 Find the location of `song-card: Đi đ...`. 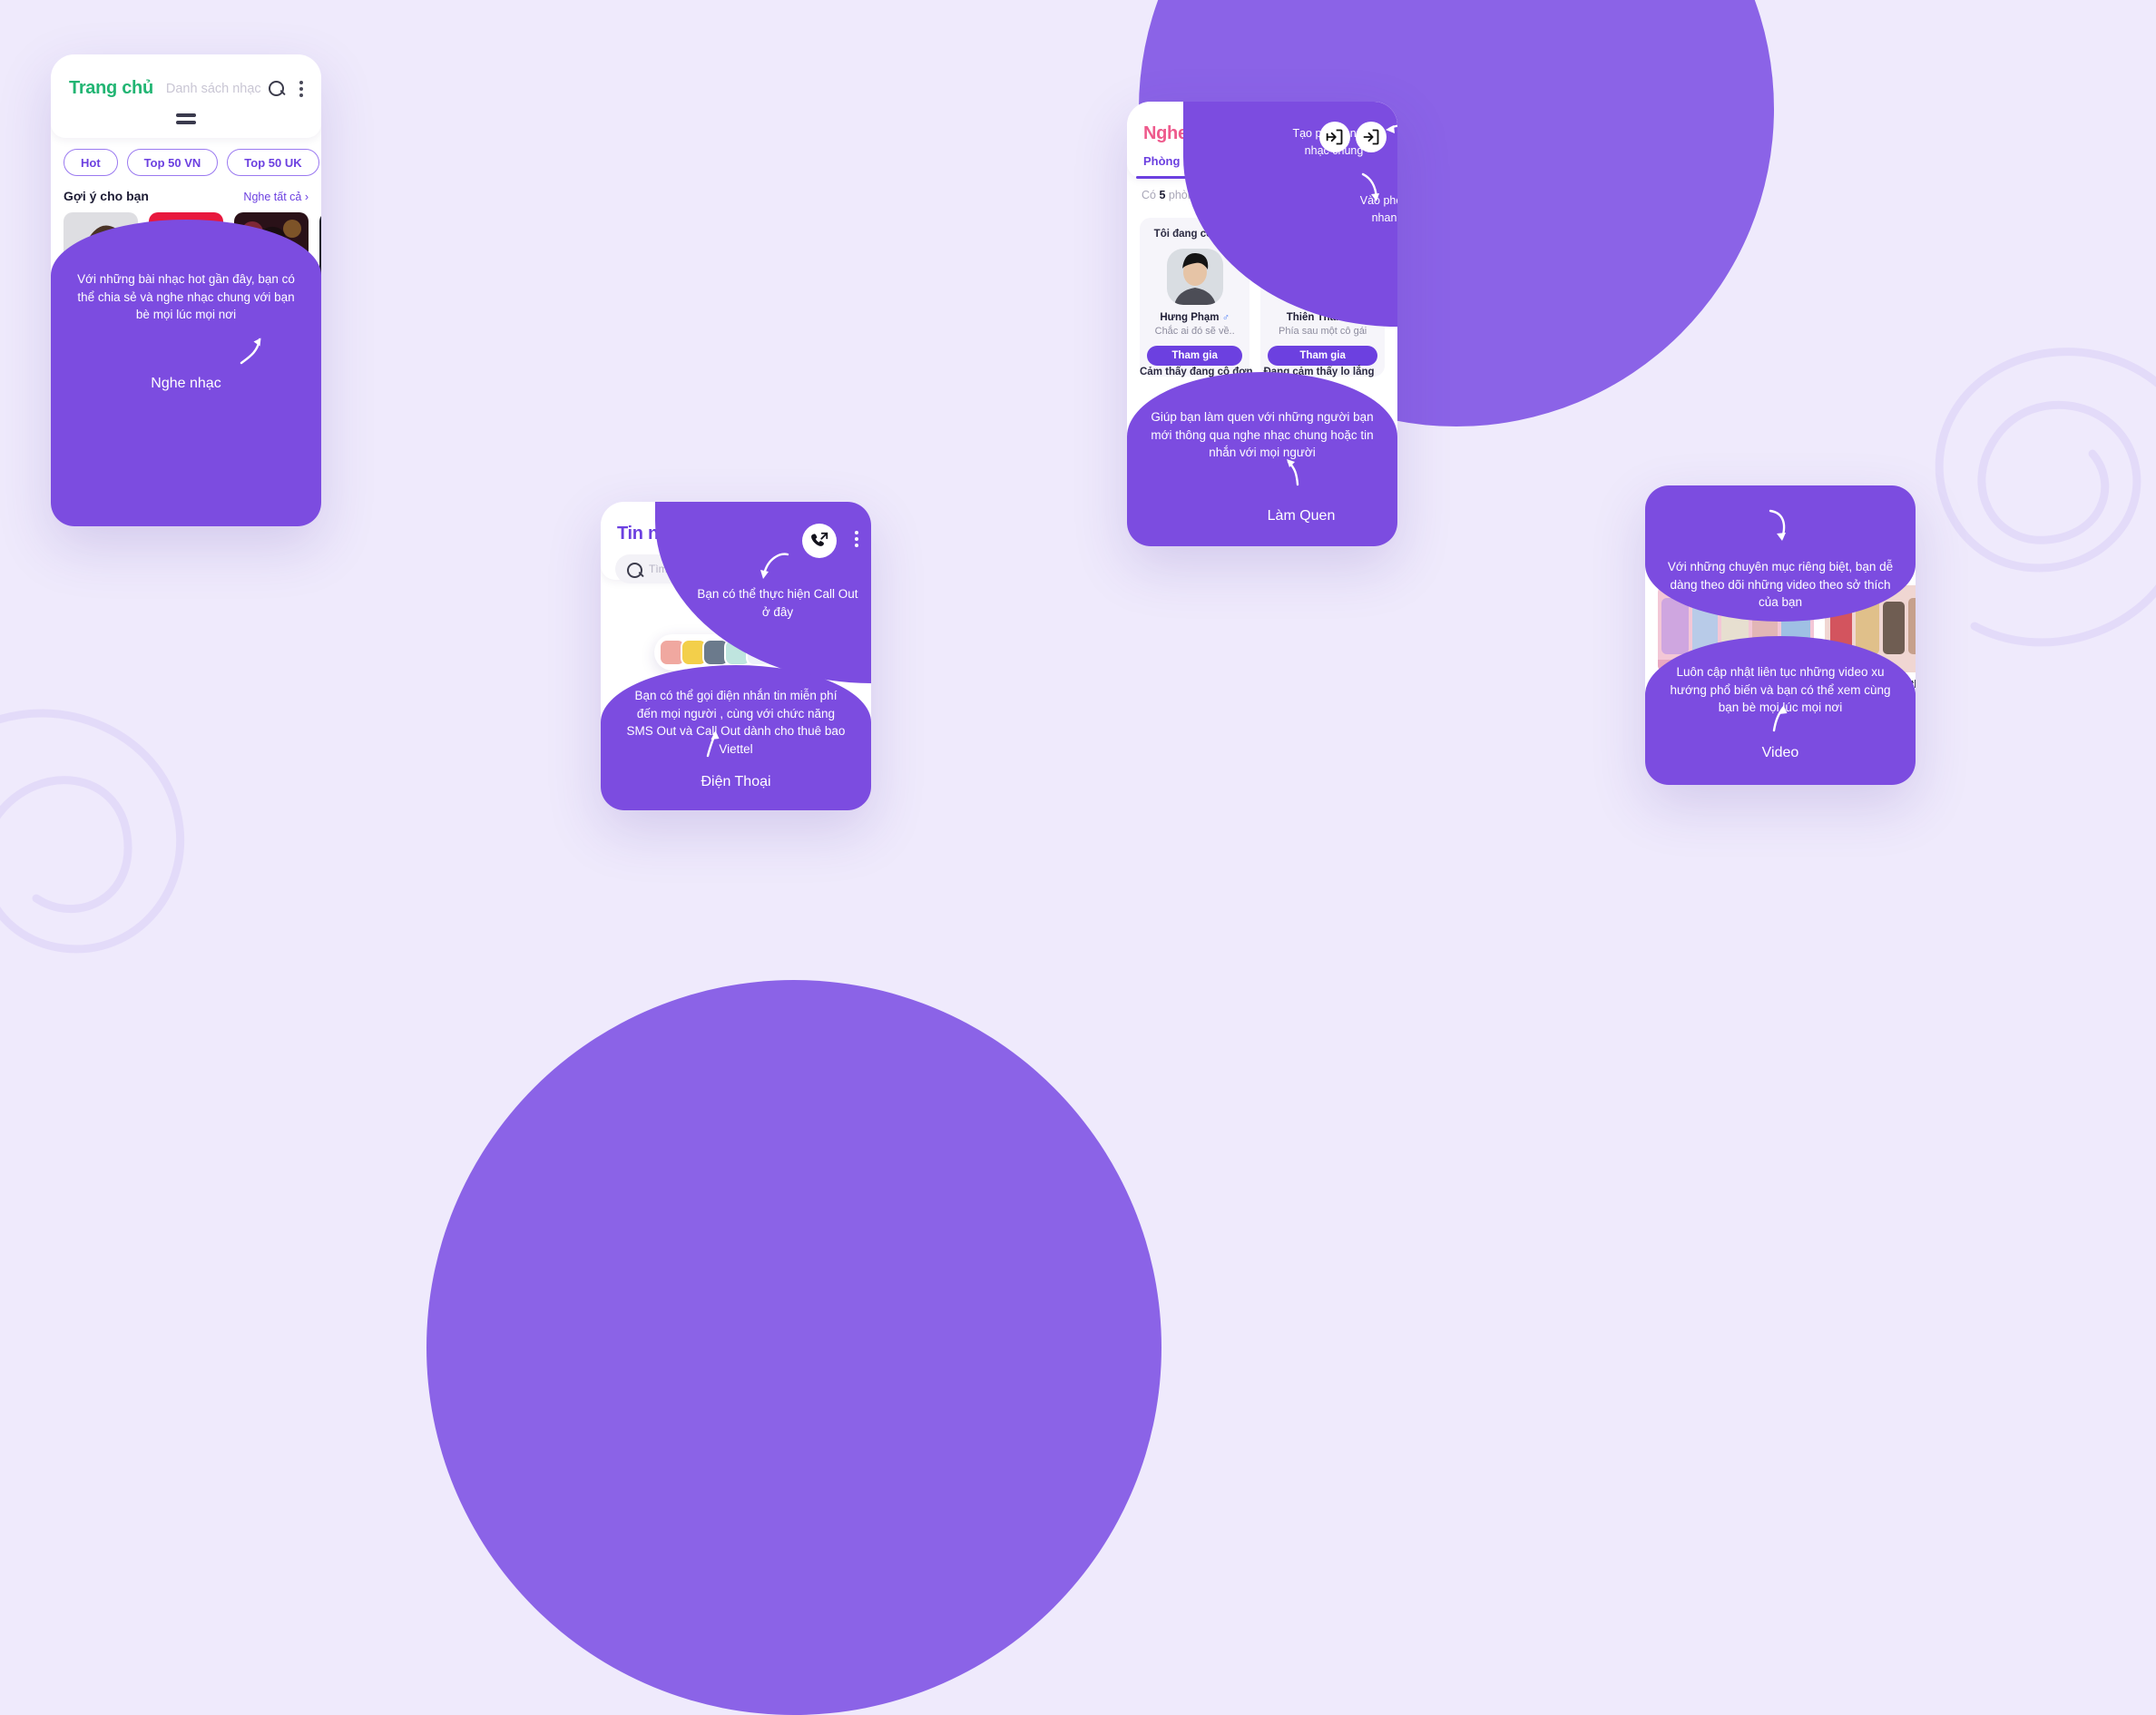

song-card: Đi đ... is located at coordinates (320, 435).